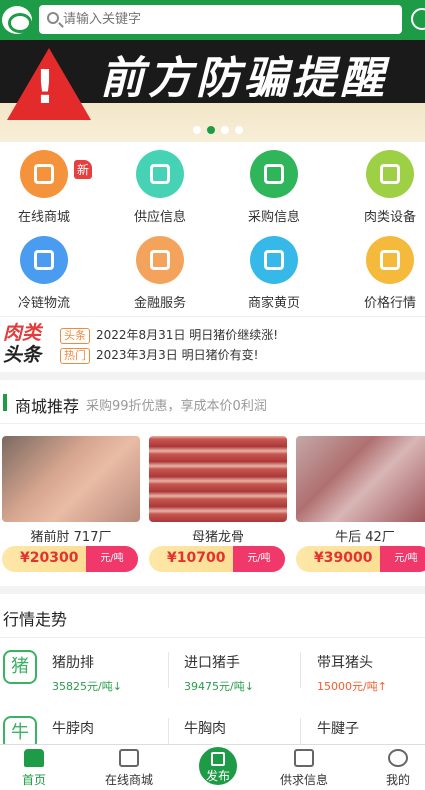  I want to click on grid-item-label: 商家黄页, so click(273, 303).